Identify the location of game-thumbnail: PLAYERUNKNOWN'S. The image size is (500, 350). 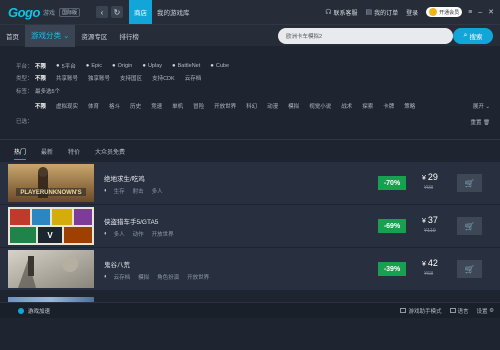
(51, 183).